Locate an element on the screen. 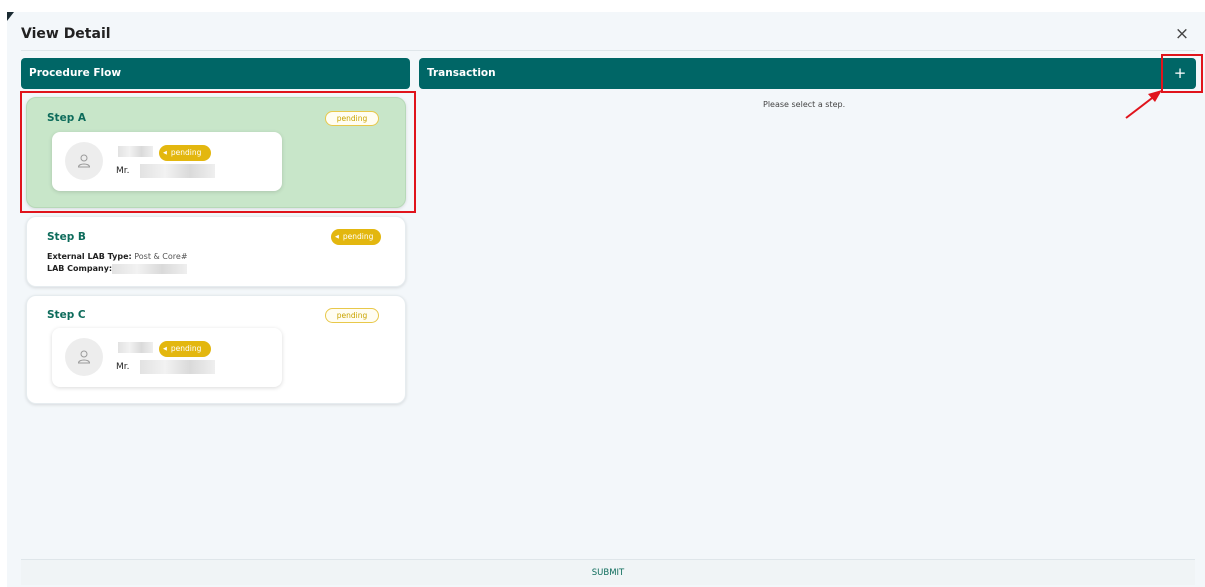  assignee-status-text: pending is located at coordinates (186, 348).